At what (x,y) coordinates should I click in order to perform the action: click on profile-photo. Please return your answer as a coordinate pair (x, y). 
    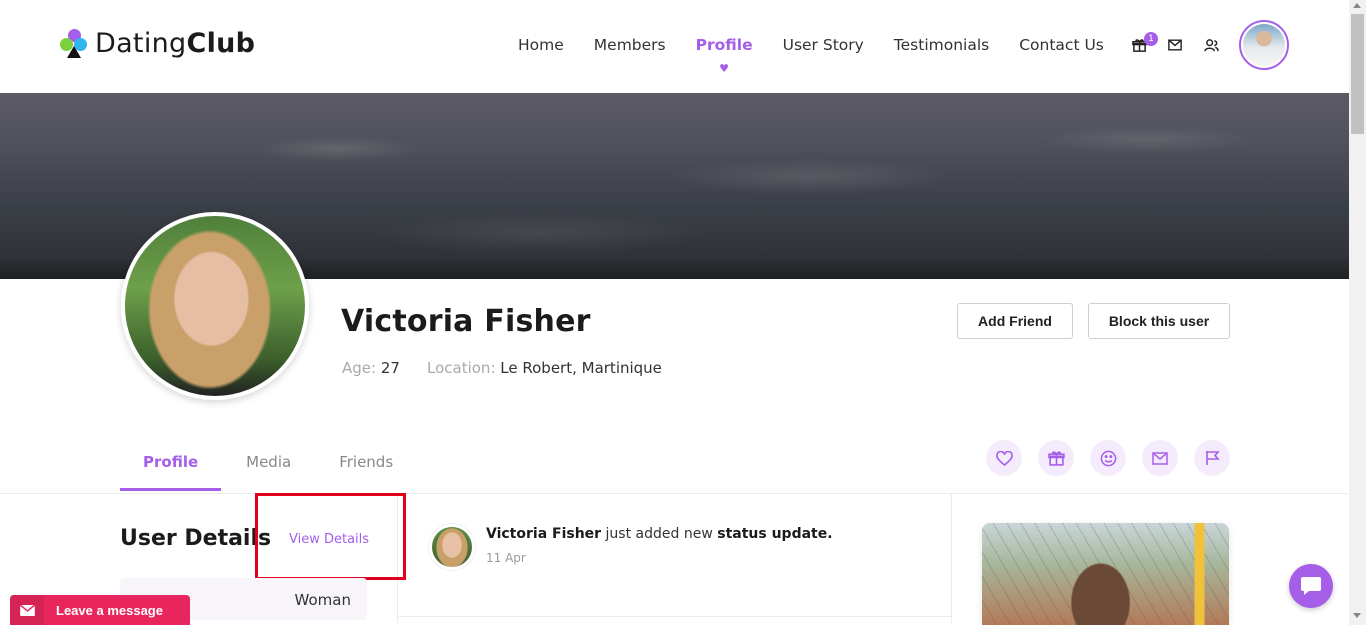
    Looking at the image, I should click on (215, 306).